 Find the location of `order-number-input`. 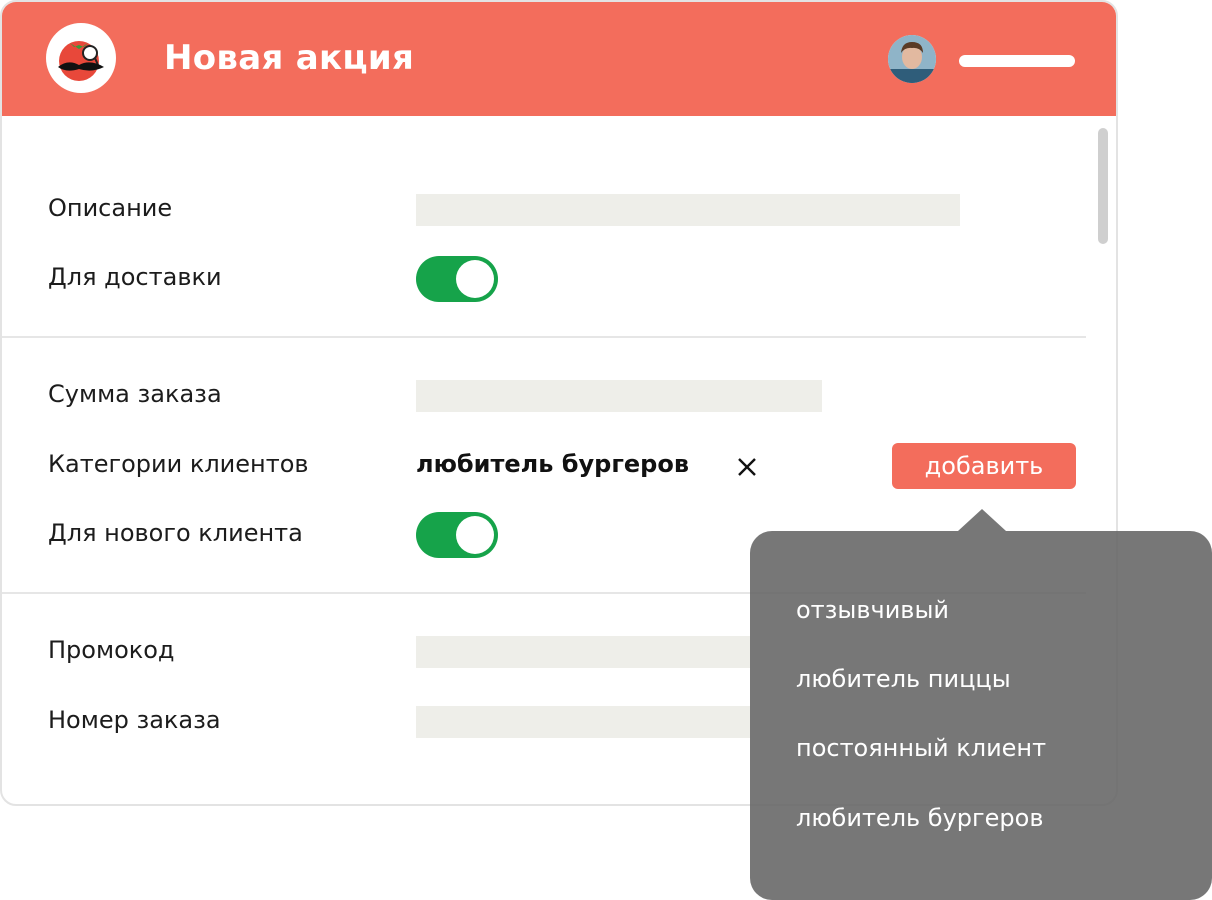

order-number-input is located at coordinates (583, 722).